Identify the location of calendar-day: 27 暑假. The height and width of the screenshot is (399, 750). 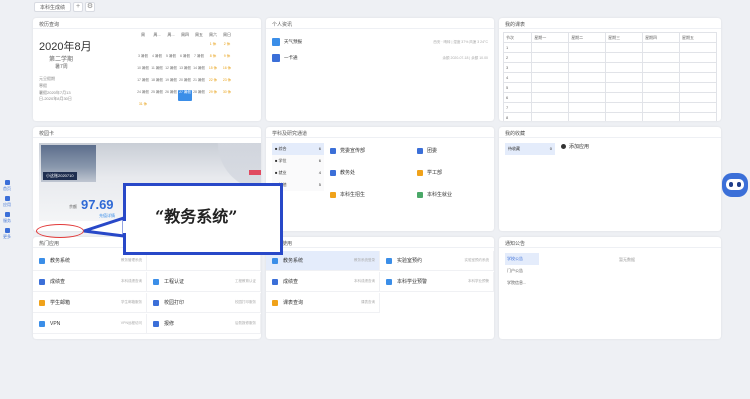
(185, 95).